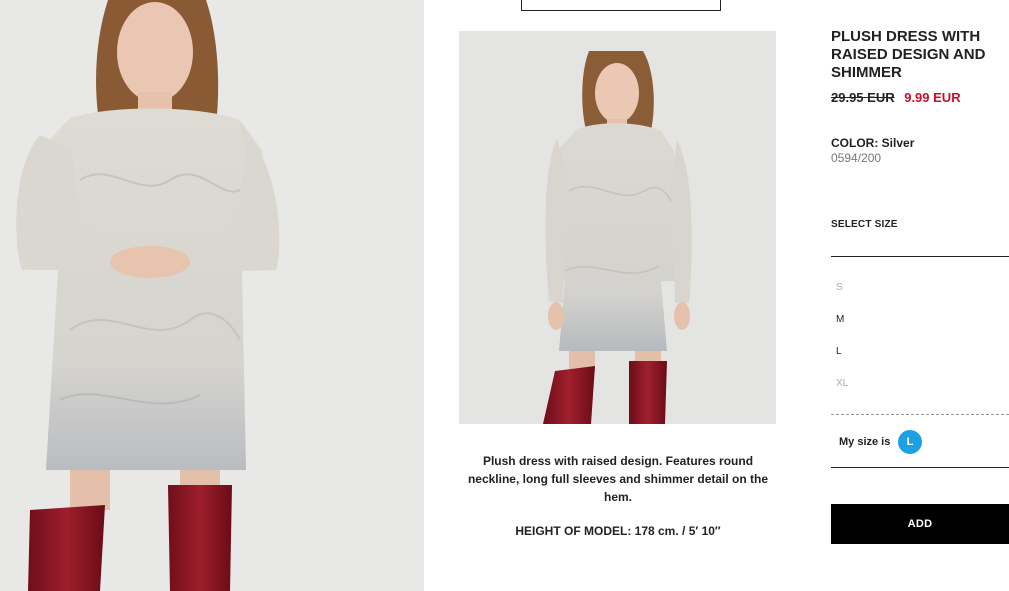 This screenshot has width=1009, height=591. I want to click on color-label: COLOR:, so click(855, 143).